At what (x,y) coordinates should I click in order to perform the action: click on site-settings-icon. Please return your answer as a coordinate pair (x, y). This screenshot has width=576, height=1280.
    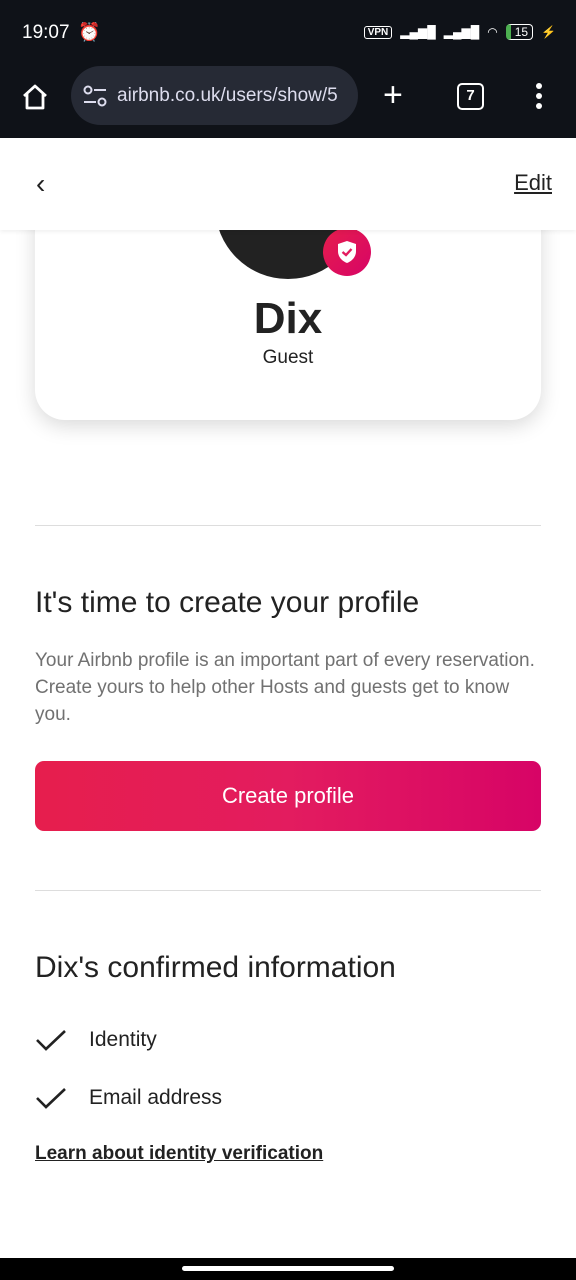
    Looking at the image, I should click on (95, 96).